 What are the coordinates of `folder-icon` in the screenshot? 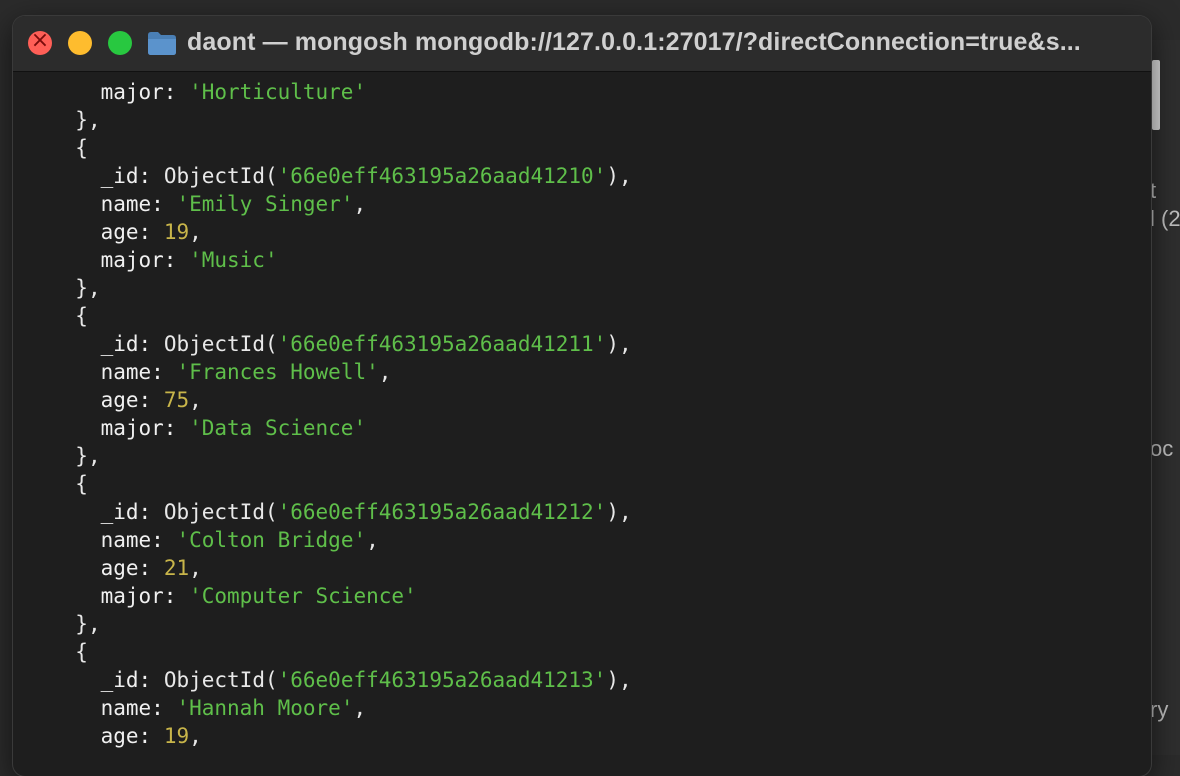 It's located at (162, 43).